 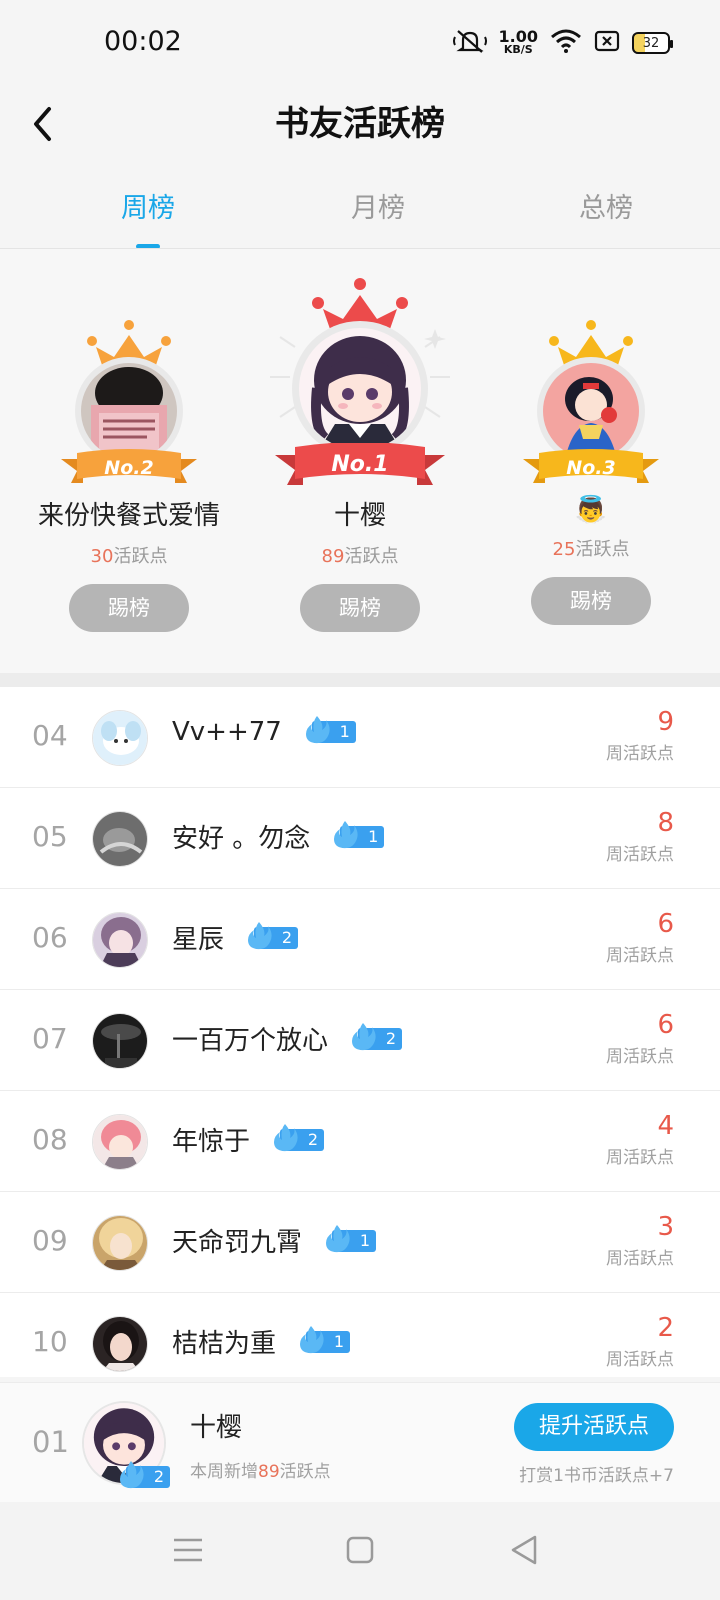 I want to click on tab-monthly: 月榜, so click(x=378, y=205).